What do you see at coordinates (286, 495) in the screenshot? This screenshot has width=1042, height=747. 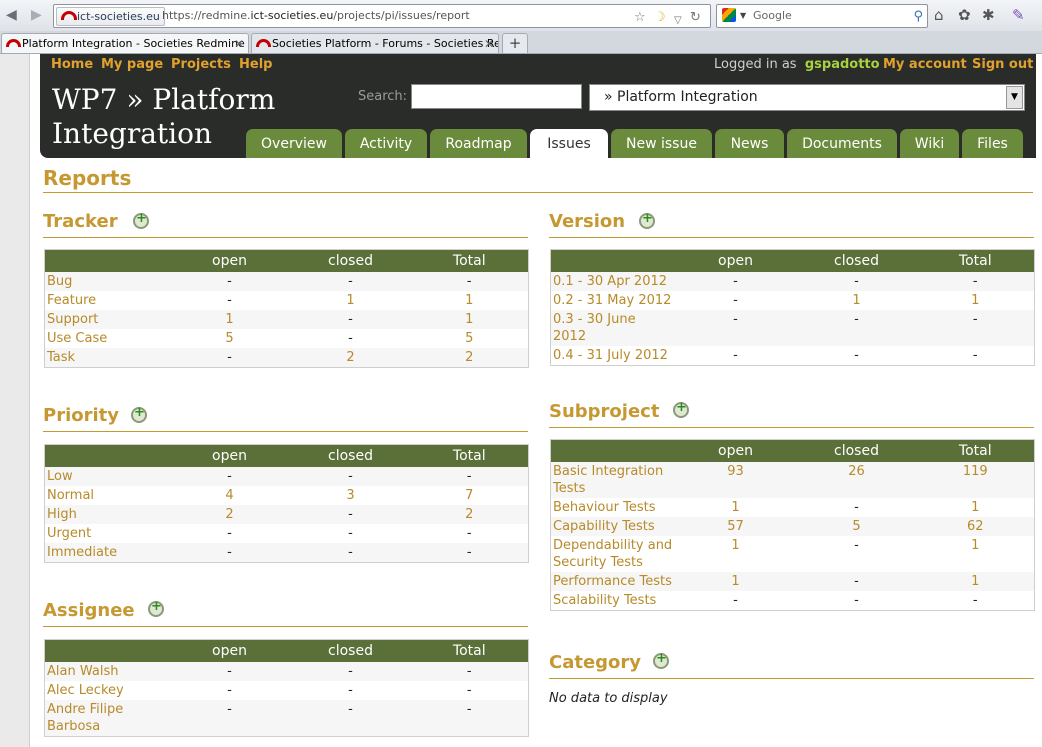 I see `table-row: Normal 4 3 7` at bounding box center [286, 495].